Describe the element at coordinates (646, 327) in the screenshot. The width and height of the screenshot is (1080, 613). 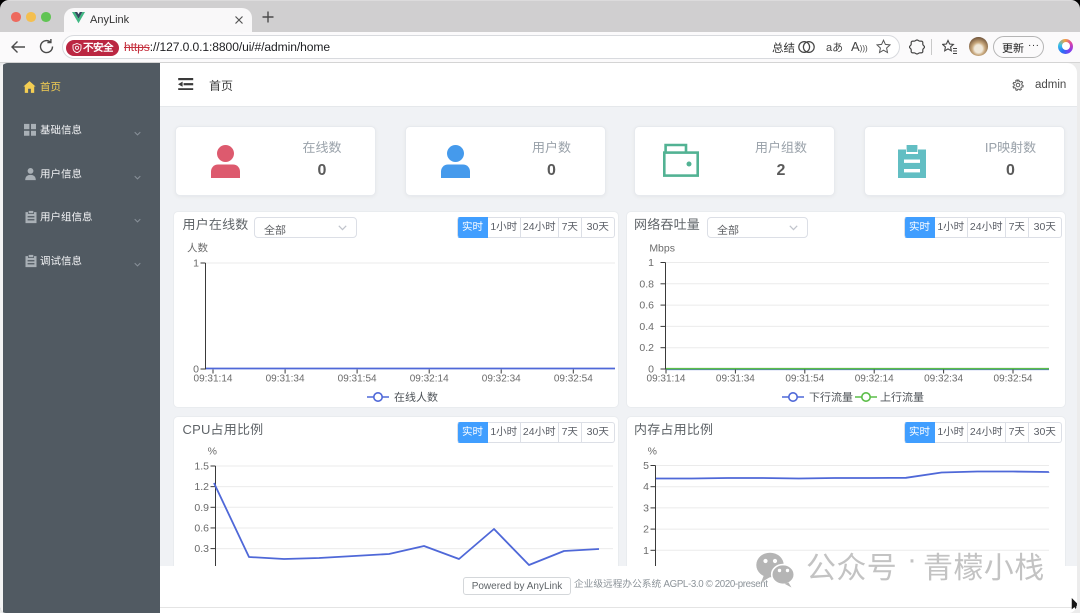
I see `svg-text: 0.4` at that location.